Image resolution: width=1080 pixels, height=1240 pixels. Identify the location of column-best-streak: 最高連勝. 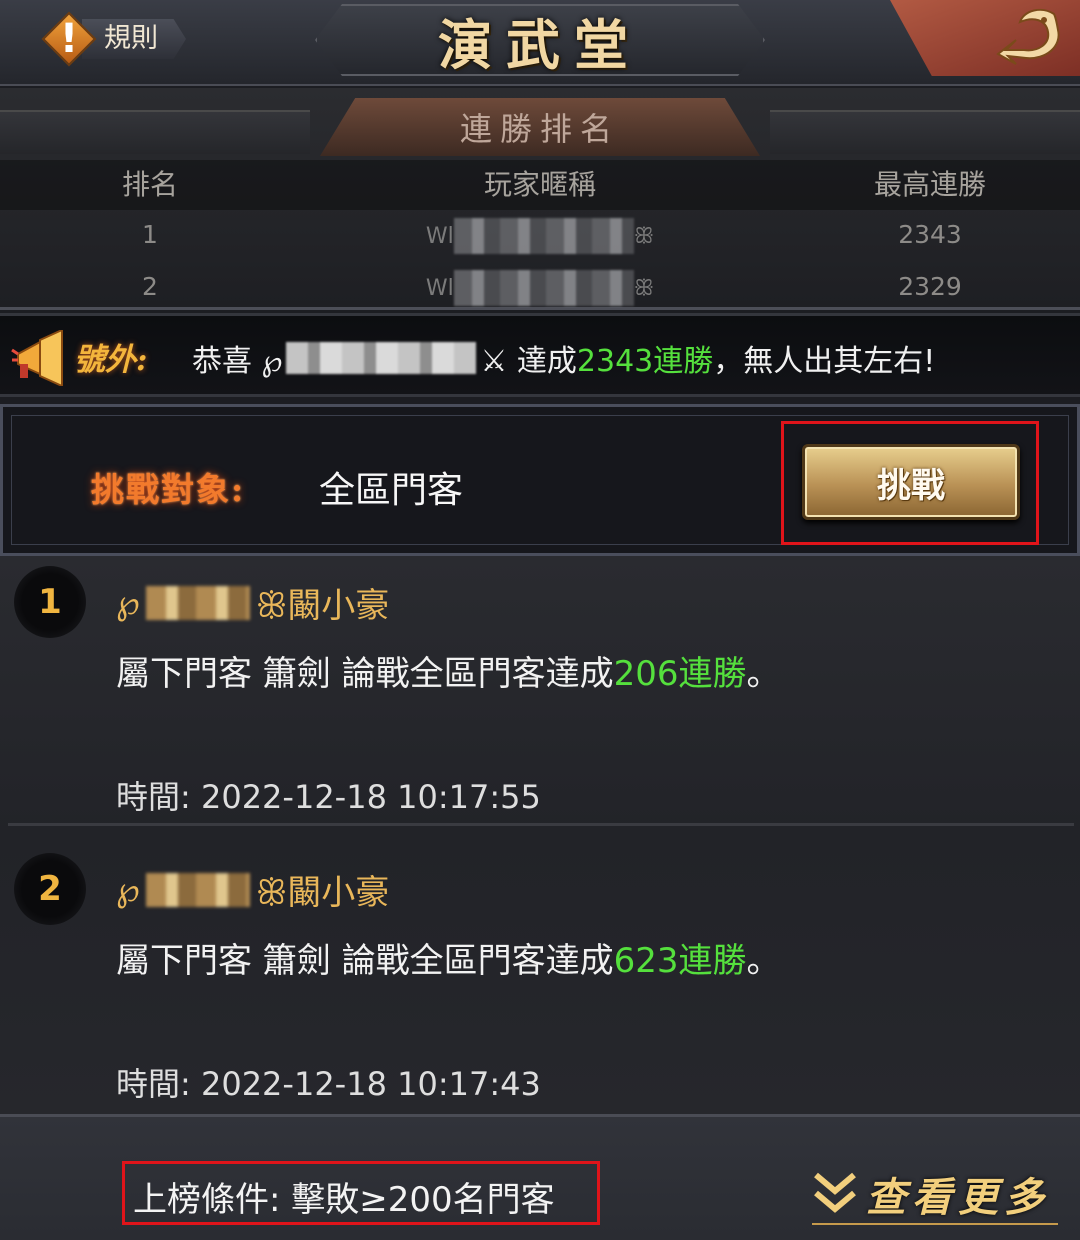
(929, 184).